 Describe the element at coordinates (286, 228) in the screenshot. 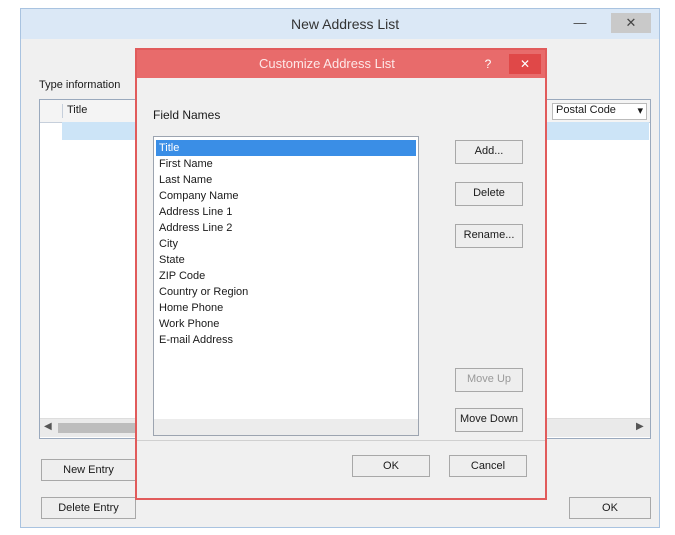

I see `field-list-item: Address Line 2` at that location.